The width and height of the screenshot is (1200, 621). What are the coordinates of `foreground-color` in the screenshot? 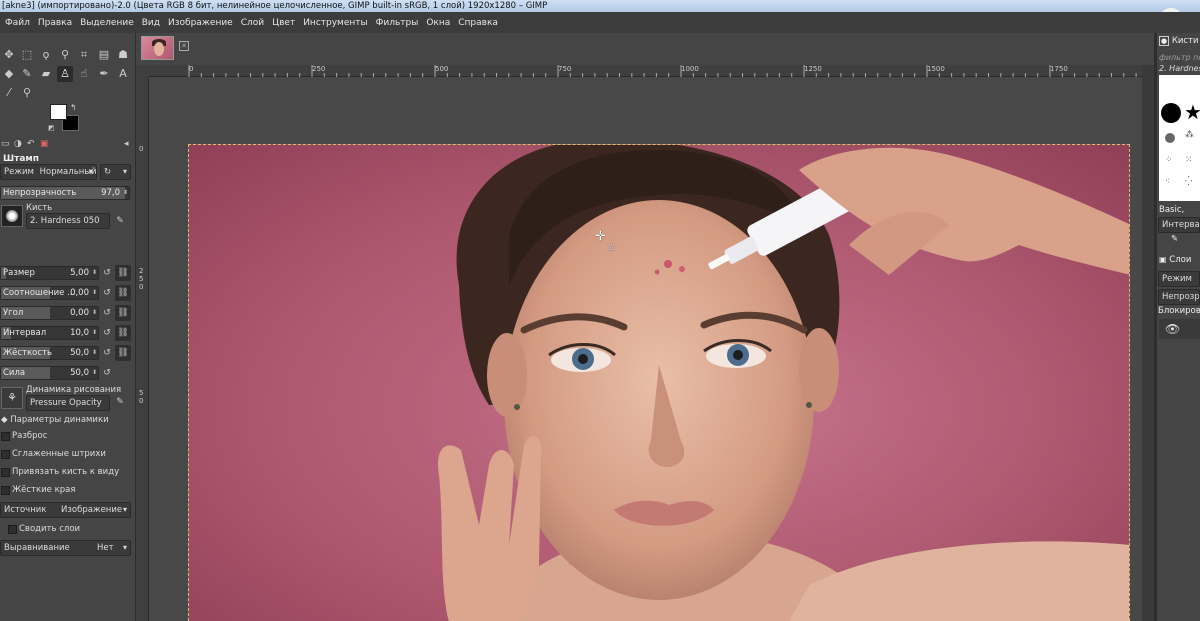 It's located at (58, 112).